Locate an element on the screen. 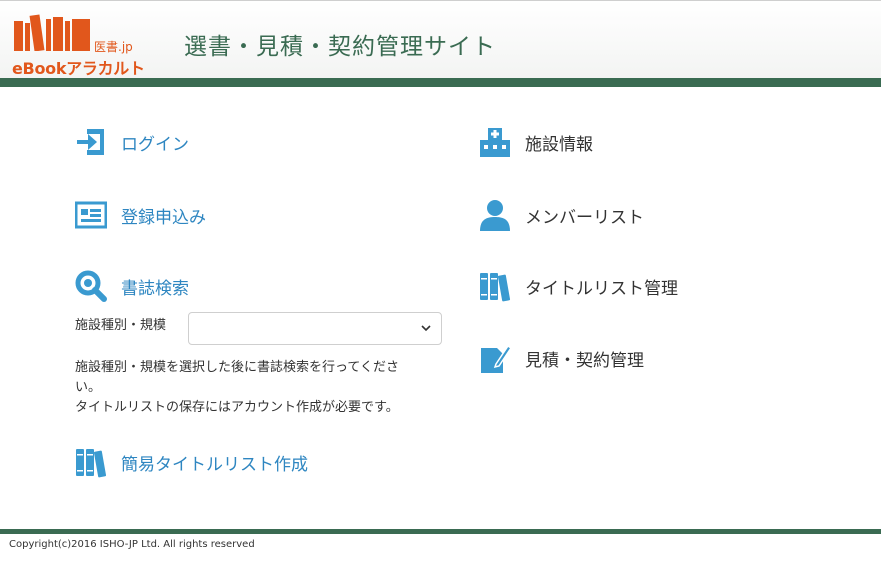 The height and width of the screenshot is (562, 881). facility-select-label: 施設種別・規模 is located at coordinates (121, 325).